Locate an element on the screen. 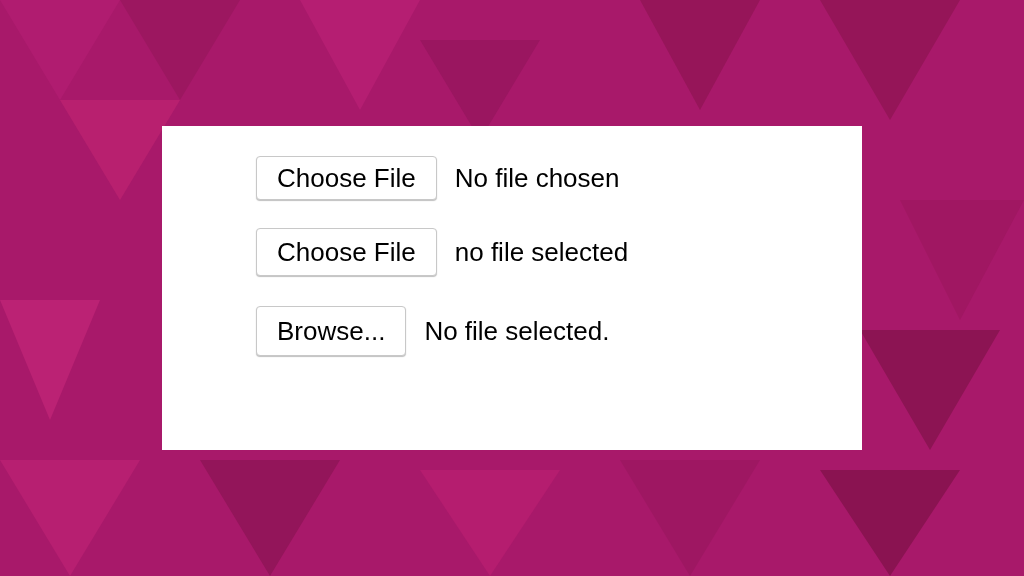 This screenshot has width=1024, height=576. file-status: No file selected. is located at coordinates (517, 331).